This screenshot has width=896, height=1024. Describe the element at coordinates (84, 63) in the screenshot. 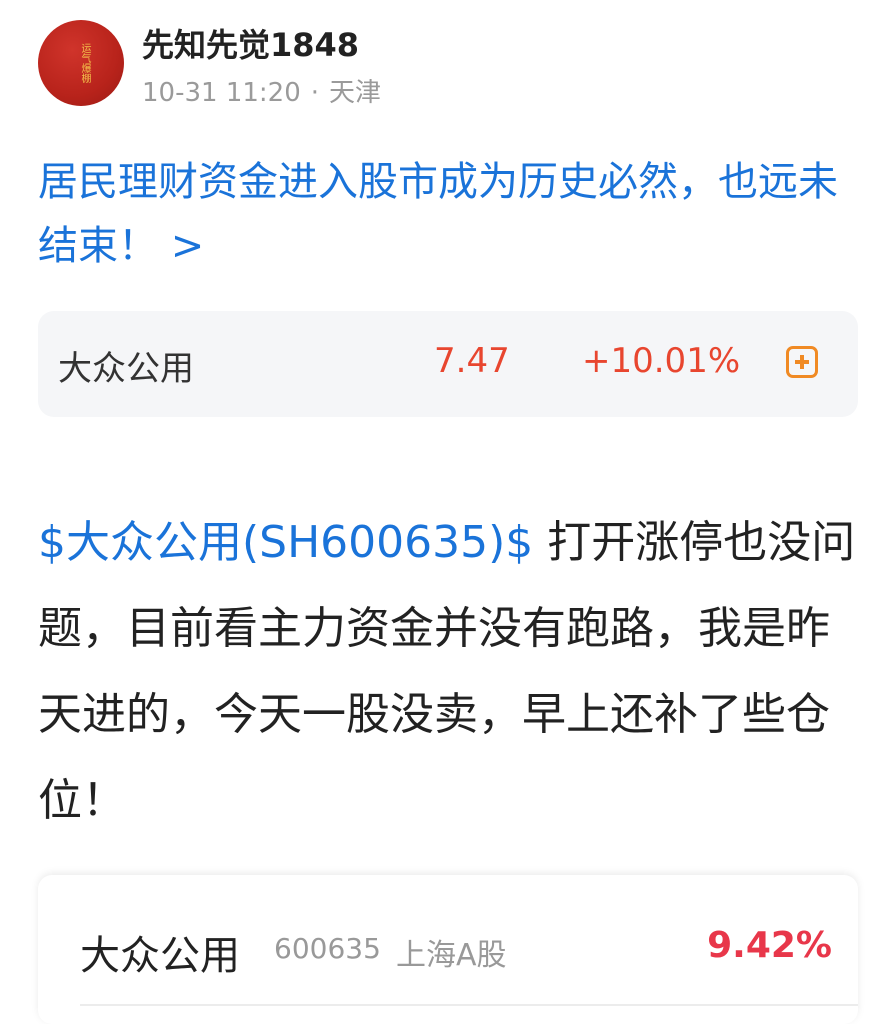

I see `avatar-seal-text: 运气爆棚` at that location.